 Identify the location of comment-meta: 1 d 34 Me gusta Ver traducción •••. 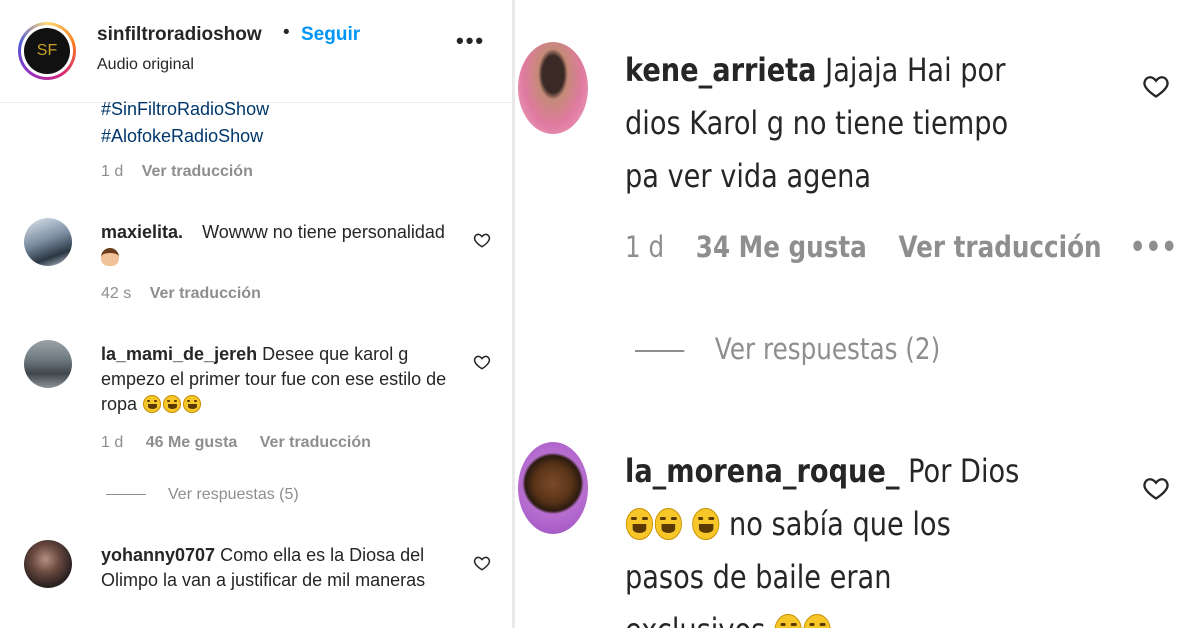
(901, 247).